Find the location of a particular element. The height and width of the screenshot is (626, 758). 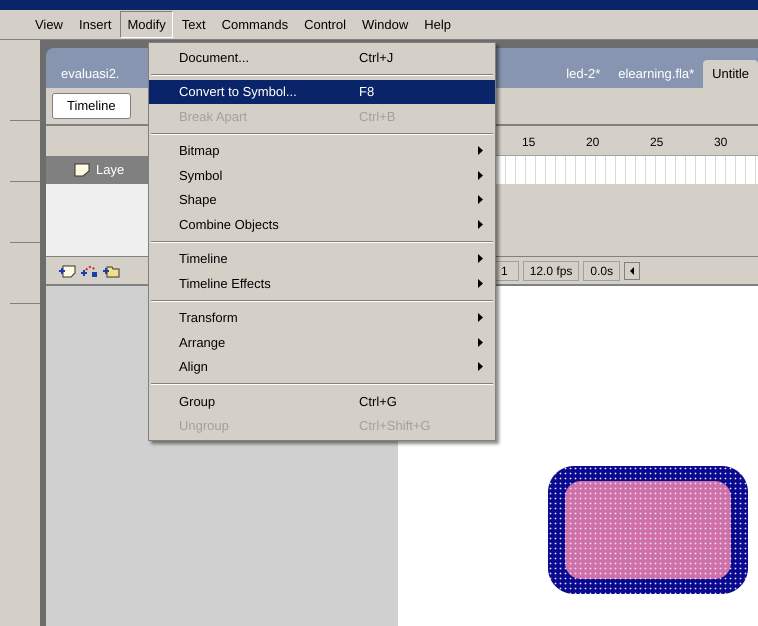

menu-bar-item: View is located at coordinates (49, 24).